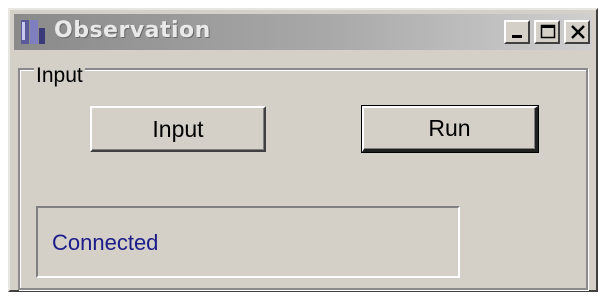  I want to click on title-bar: Observation, so click(303, 32).